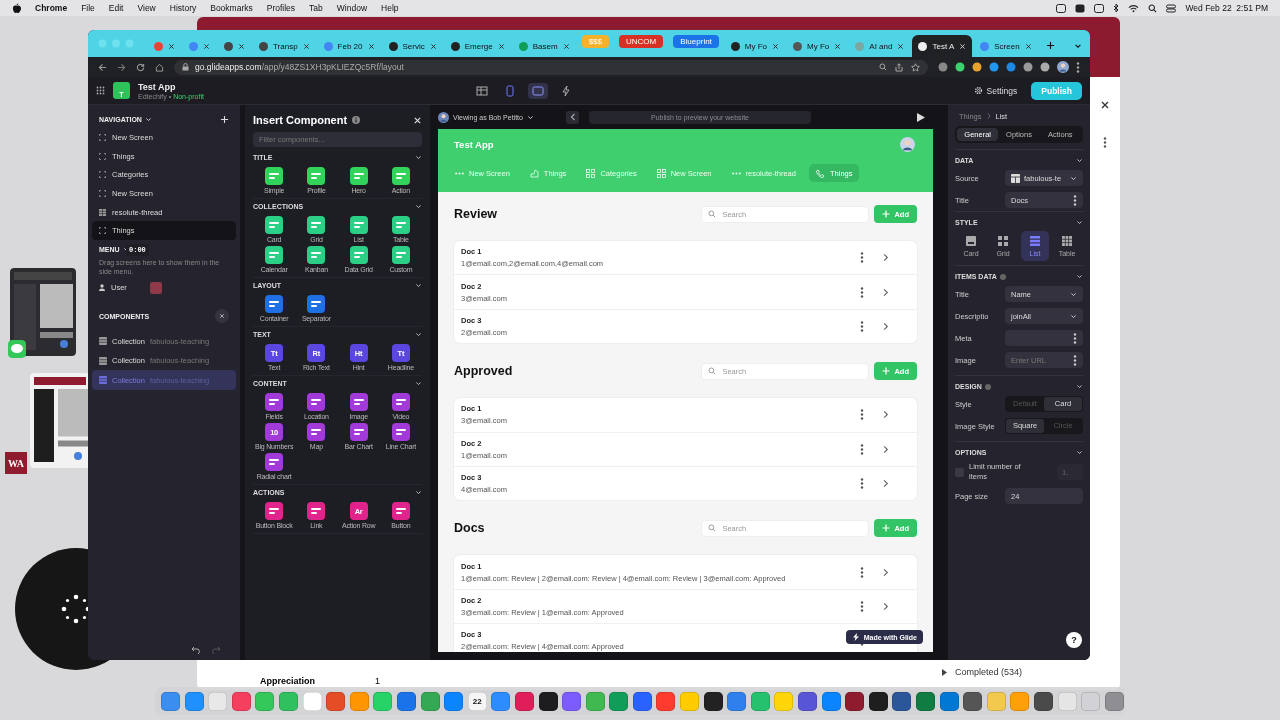  I want to click on input-field, so click(1044, 338).